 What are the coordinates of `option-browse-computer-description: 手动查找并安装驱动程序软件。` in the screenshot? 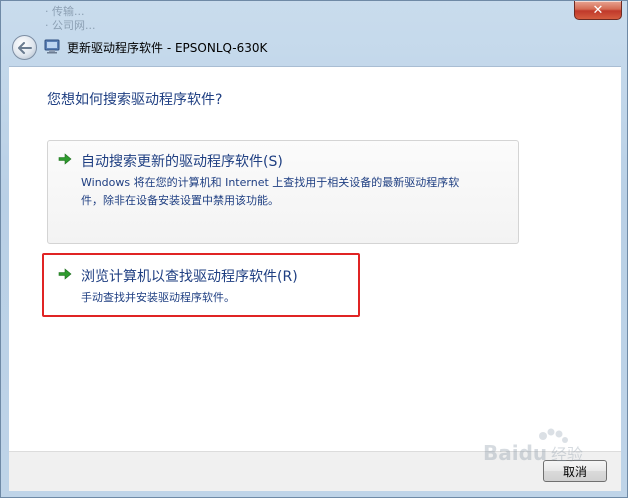 It's located at (158, 297).